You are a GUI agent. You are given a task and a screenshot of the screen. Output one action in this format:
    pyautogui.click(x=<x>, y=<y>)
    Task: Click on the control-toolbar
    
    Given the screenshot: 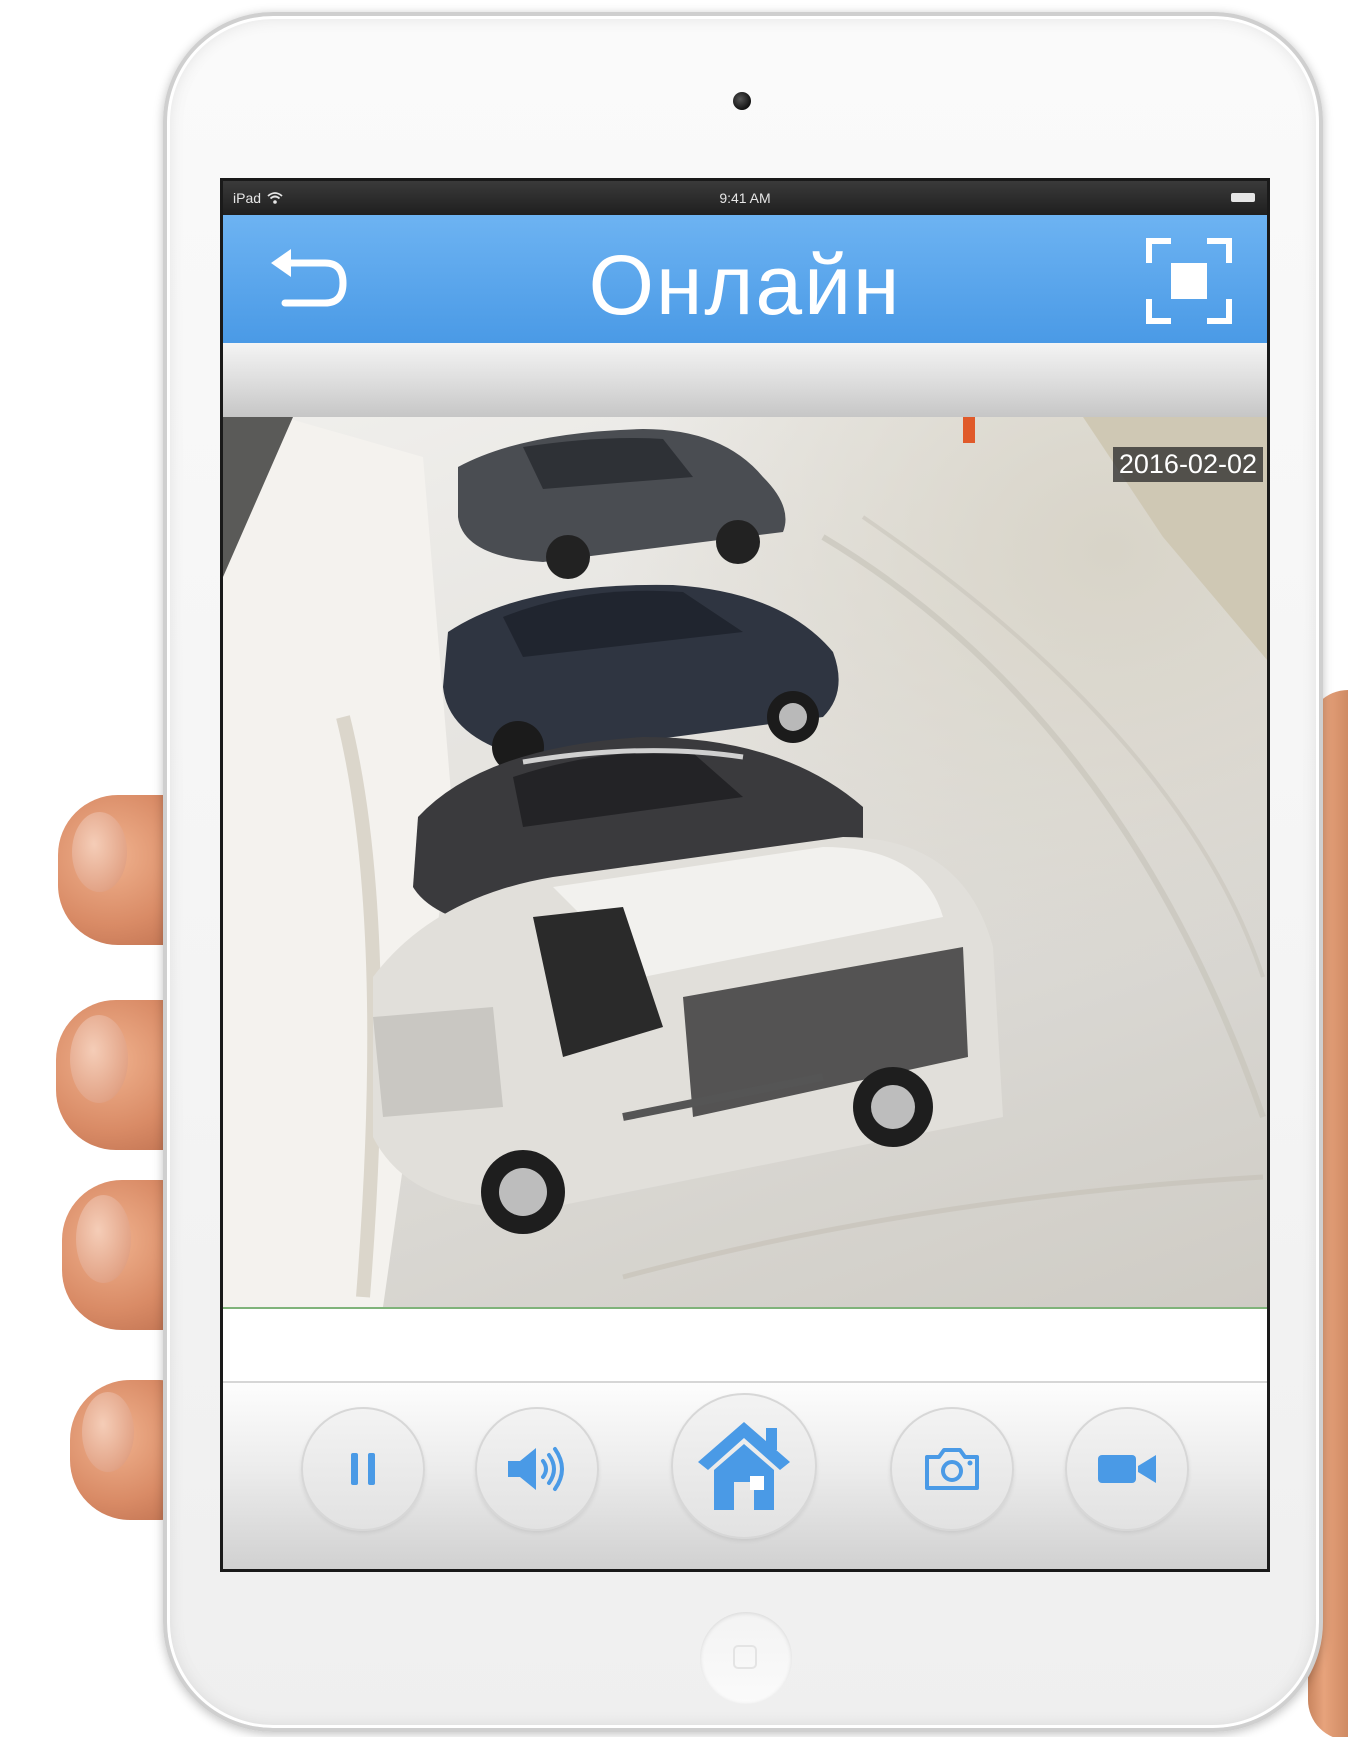 What is the action you would take?
    pyautogui.click(x=745, y=1476)
    